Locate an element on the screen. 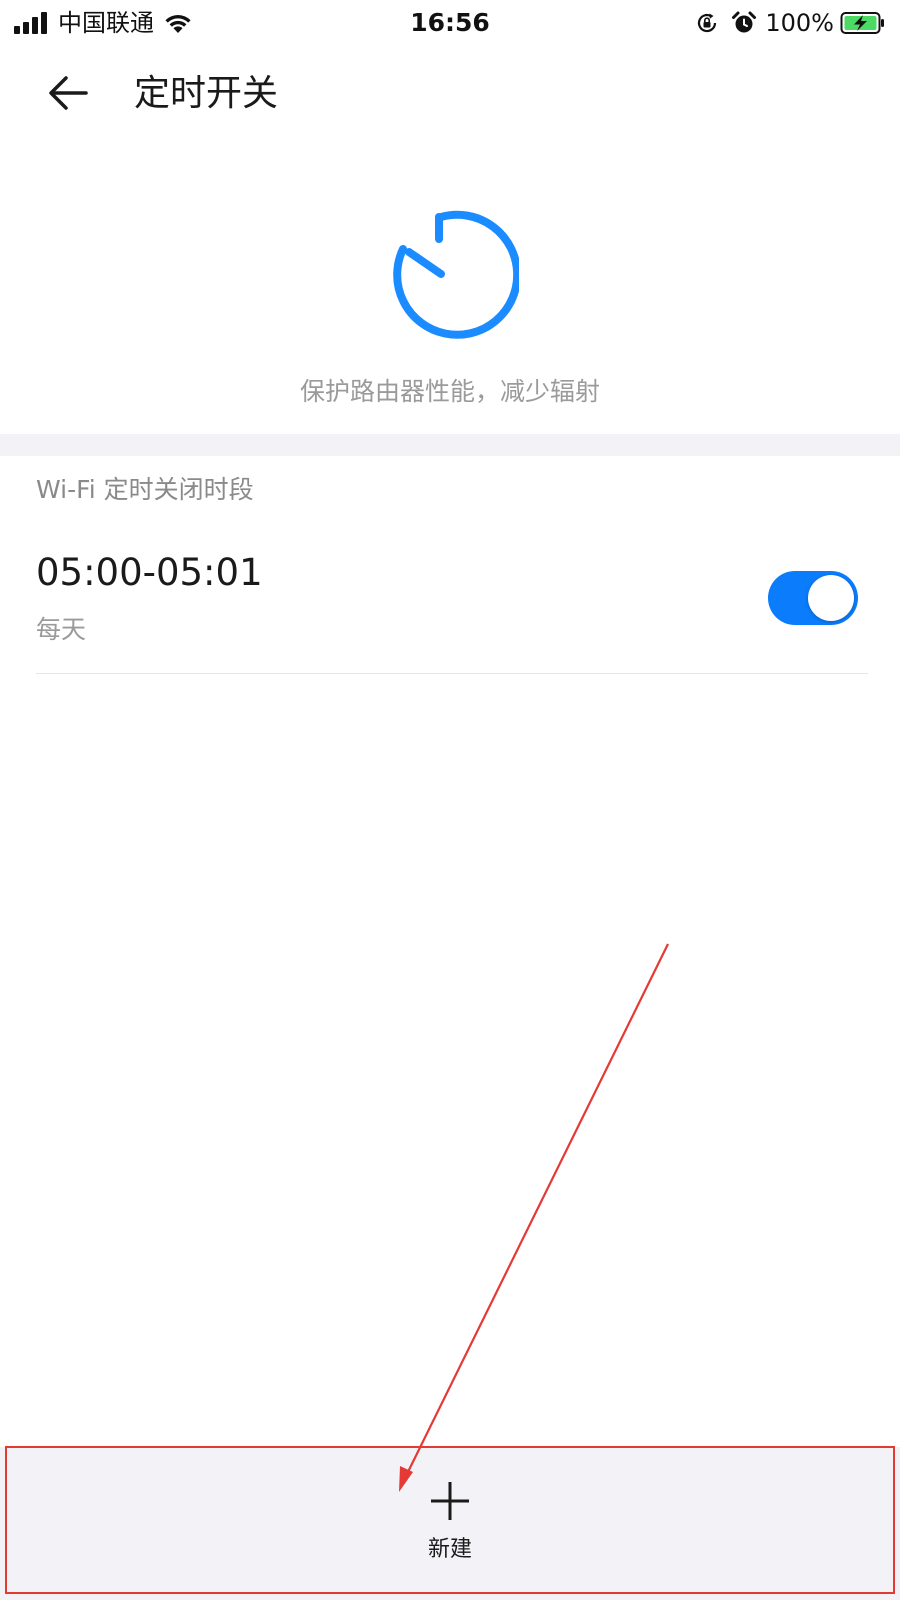 This screenshot has height=1600, width=900. new-button: 新建 is located at coordinates (450, 1525).